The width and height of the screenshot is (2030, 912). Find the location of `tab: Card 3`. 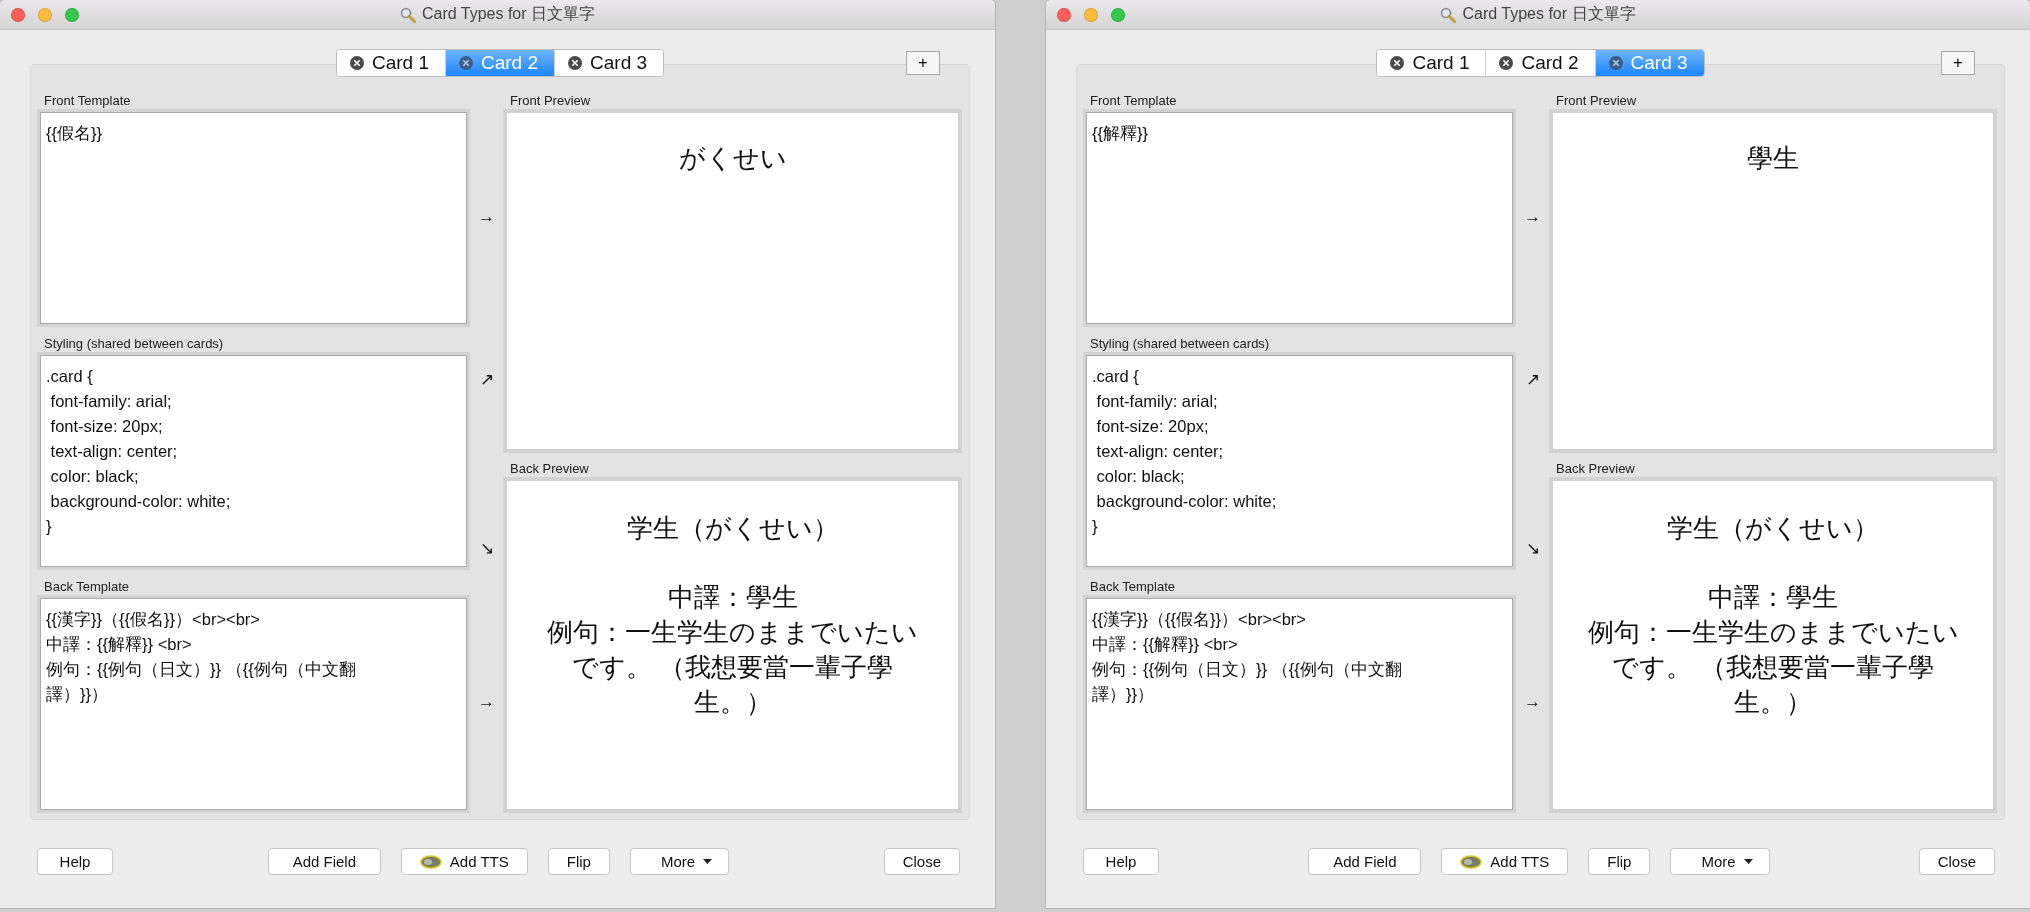

tab: Card 3 is located at coordinates (609, 63).